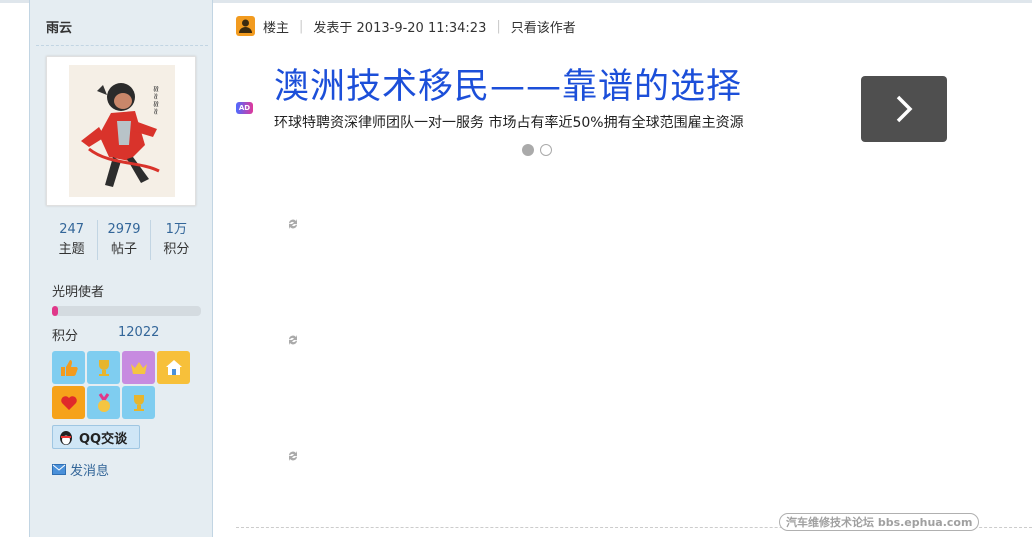 The width and height of the screenshot is (1032, 537). I want to click on thumbs-up-medal-icon, so click(68, 367).